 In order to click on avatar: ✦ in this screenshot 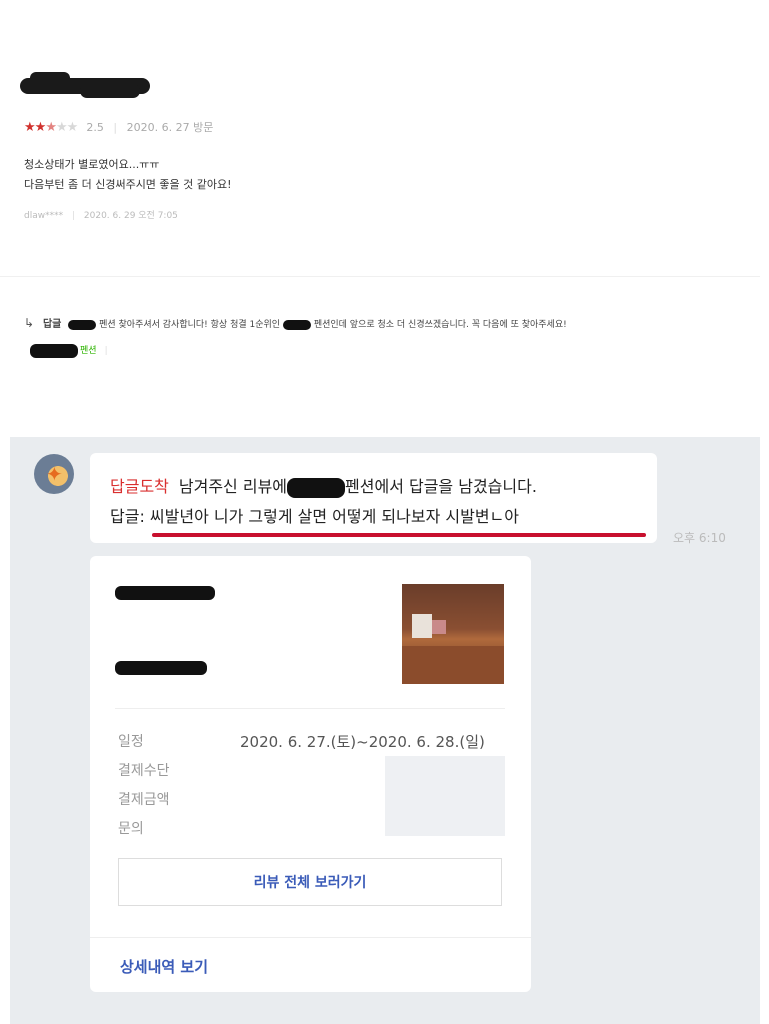, I will do `click(54, 474)`.